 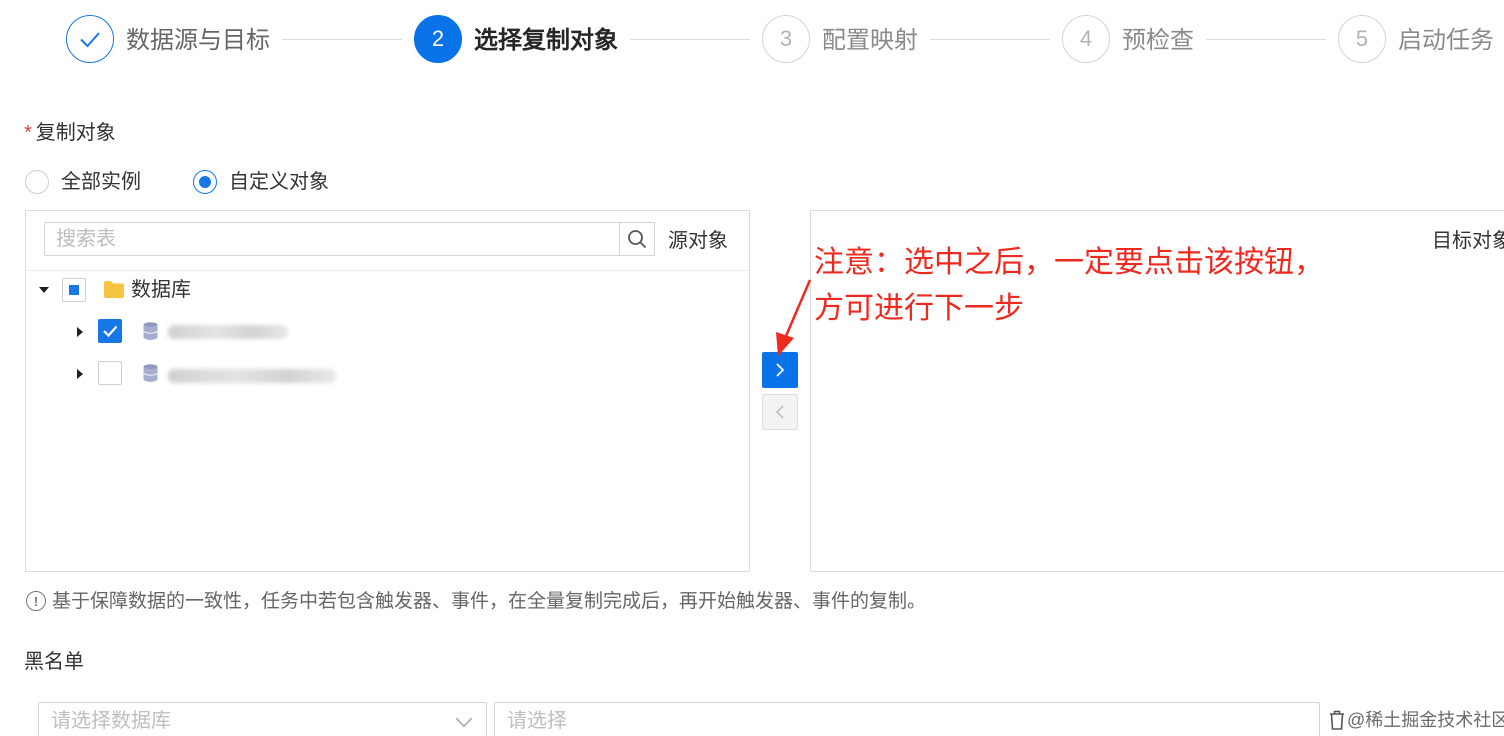 What do you see at coordinates (1069, 262) in the screenshot?
I see `annotation-line-1: 注意：选中之后，一定要点击该按钮，` at bounding box center [1069, 262].